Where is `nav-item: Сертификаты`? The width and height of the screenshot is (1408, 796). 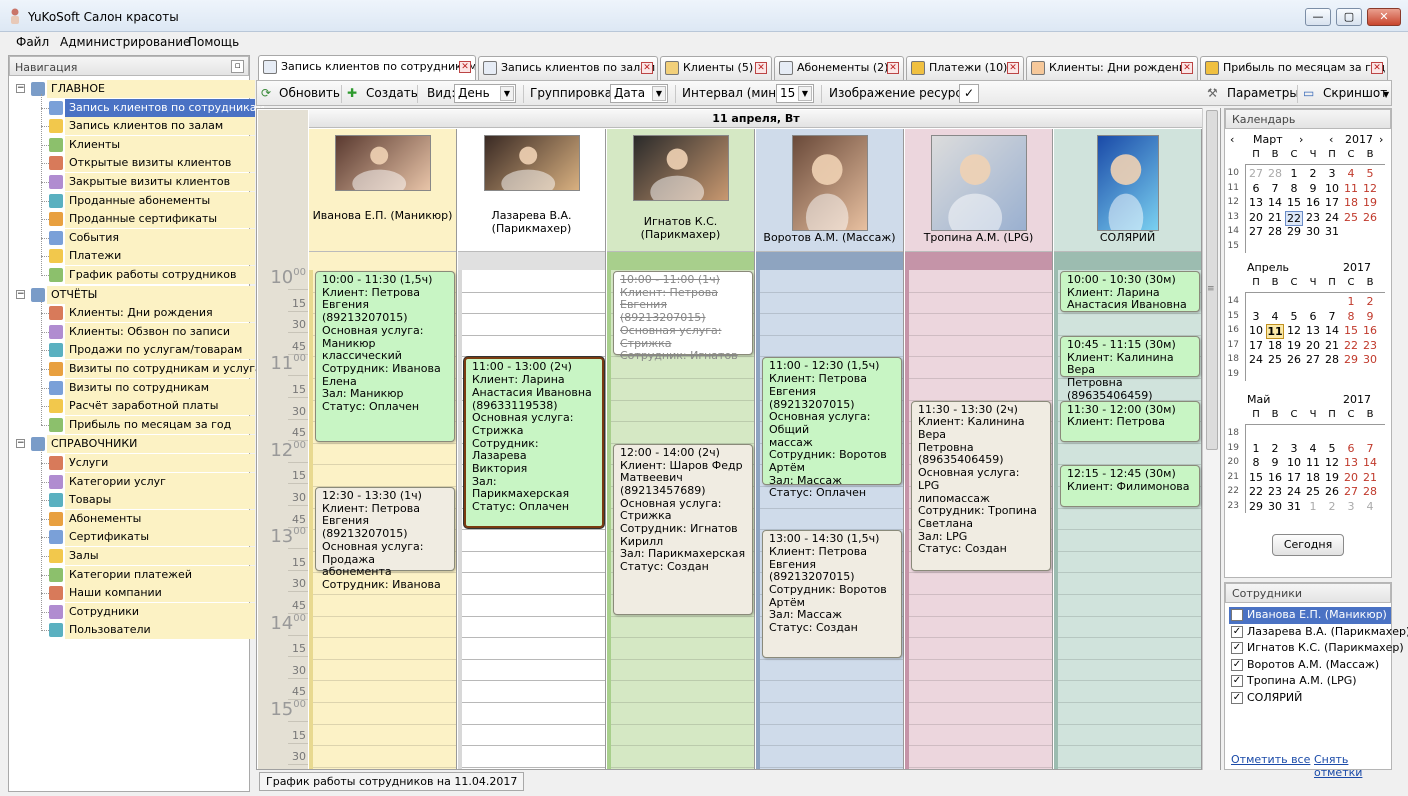
nav-item: Сертификаты is located at coordinates (160, 537).